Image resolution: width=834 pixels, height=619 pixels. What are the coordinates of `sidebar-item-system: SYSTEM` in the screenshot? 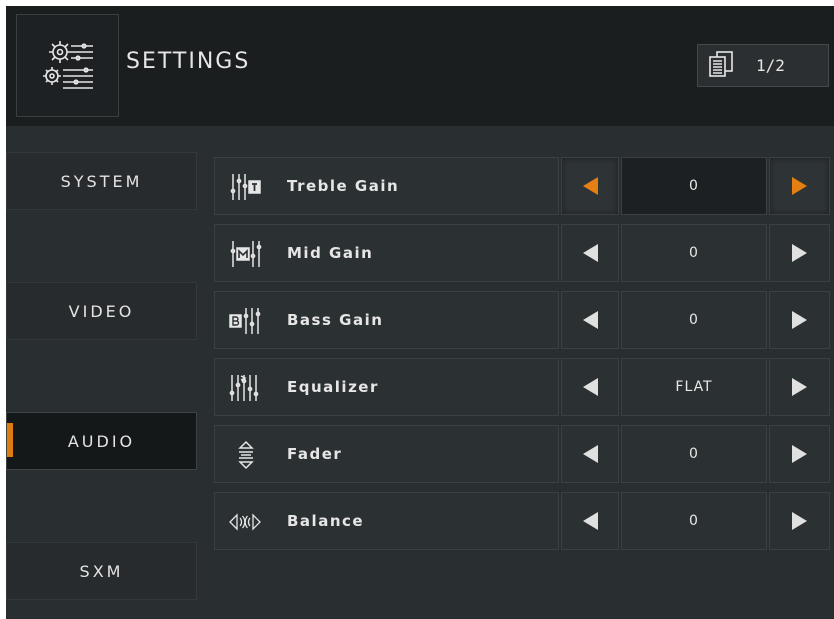 It's located at (101, 181).